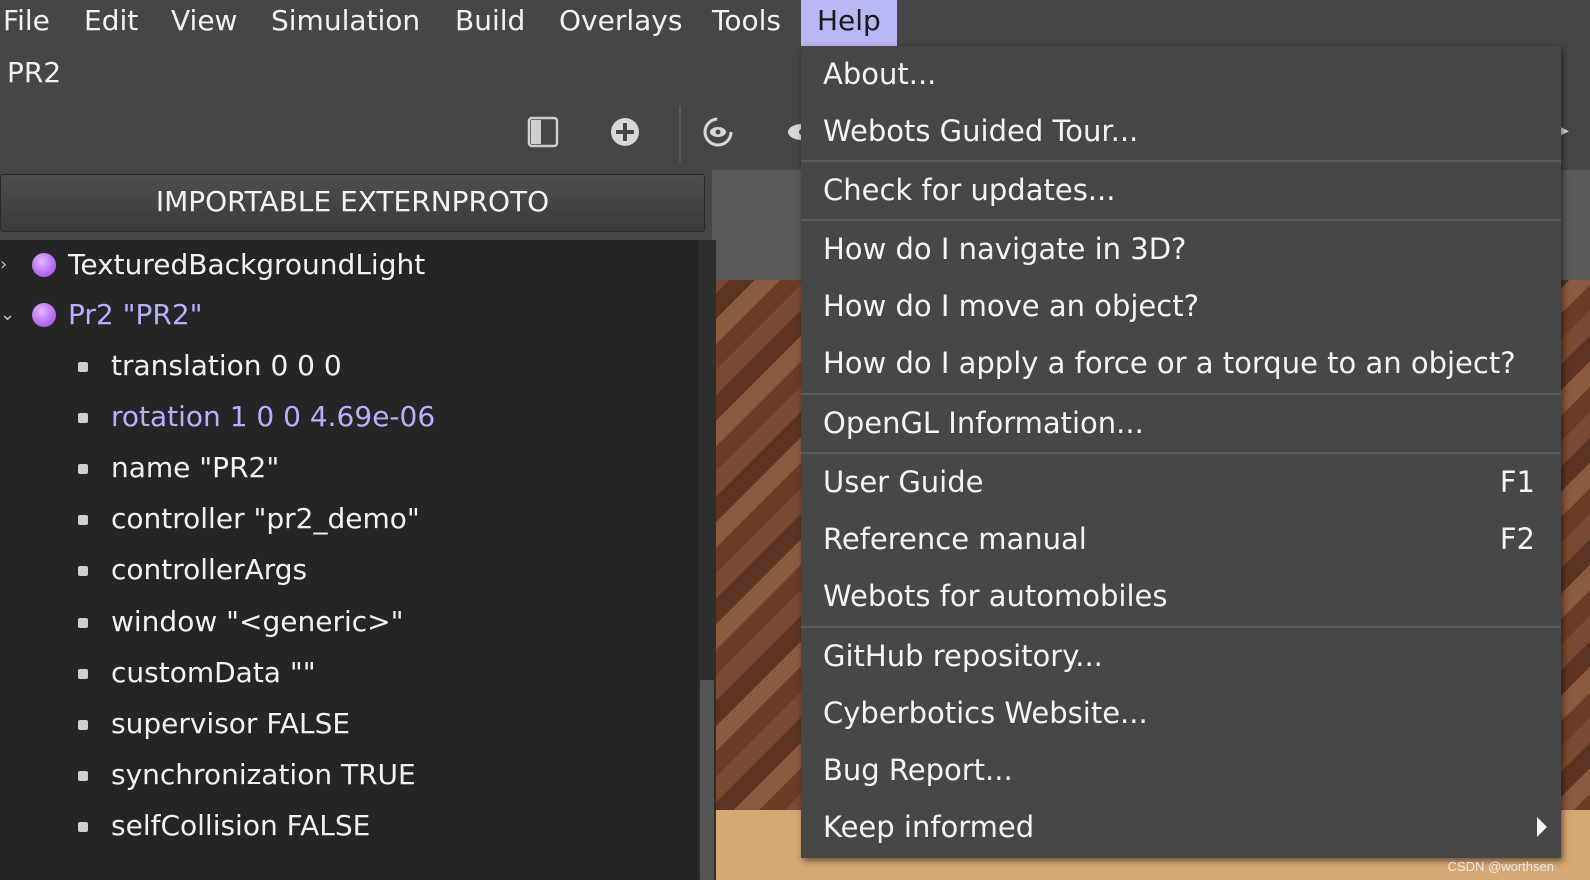  What do you see at coordinates (204, 23) in the screenshot?
I see `menu-view: View` at bounding box center [204, 23].